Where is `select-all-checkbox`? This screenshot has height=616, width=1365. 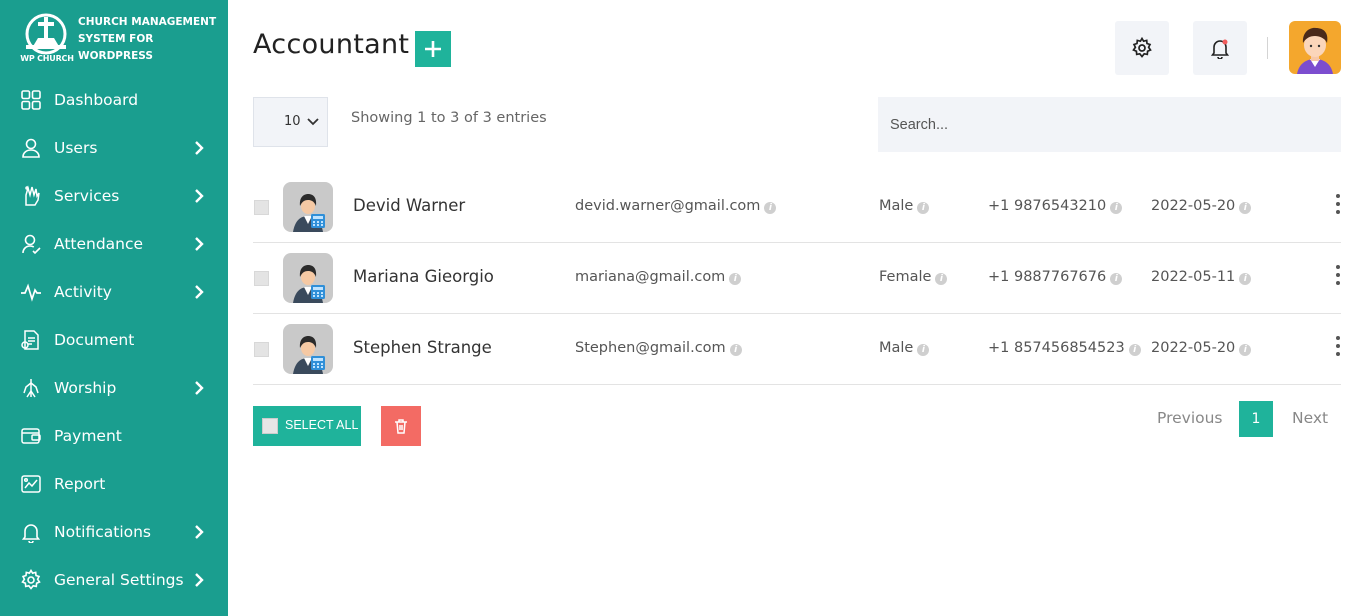
select-all-checkbox is located at coordinates (270, 426).